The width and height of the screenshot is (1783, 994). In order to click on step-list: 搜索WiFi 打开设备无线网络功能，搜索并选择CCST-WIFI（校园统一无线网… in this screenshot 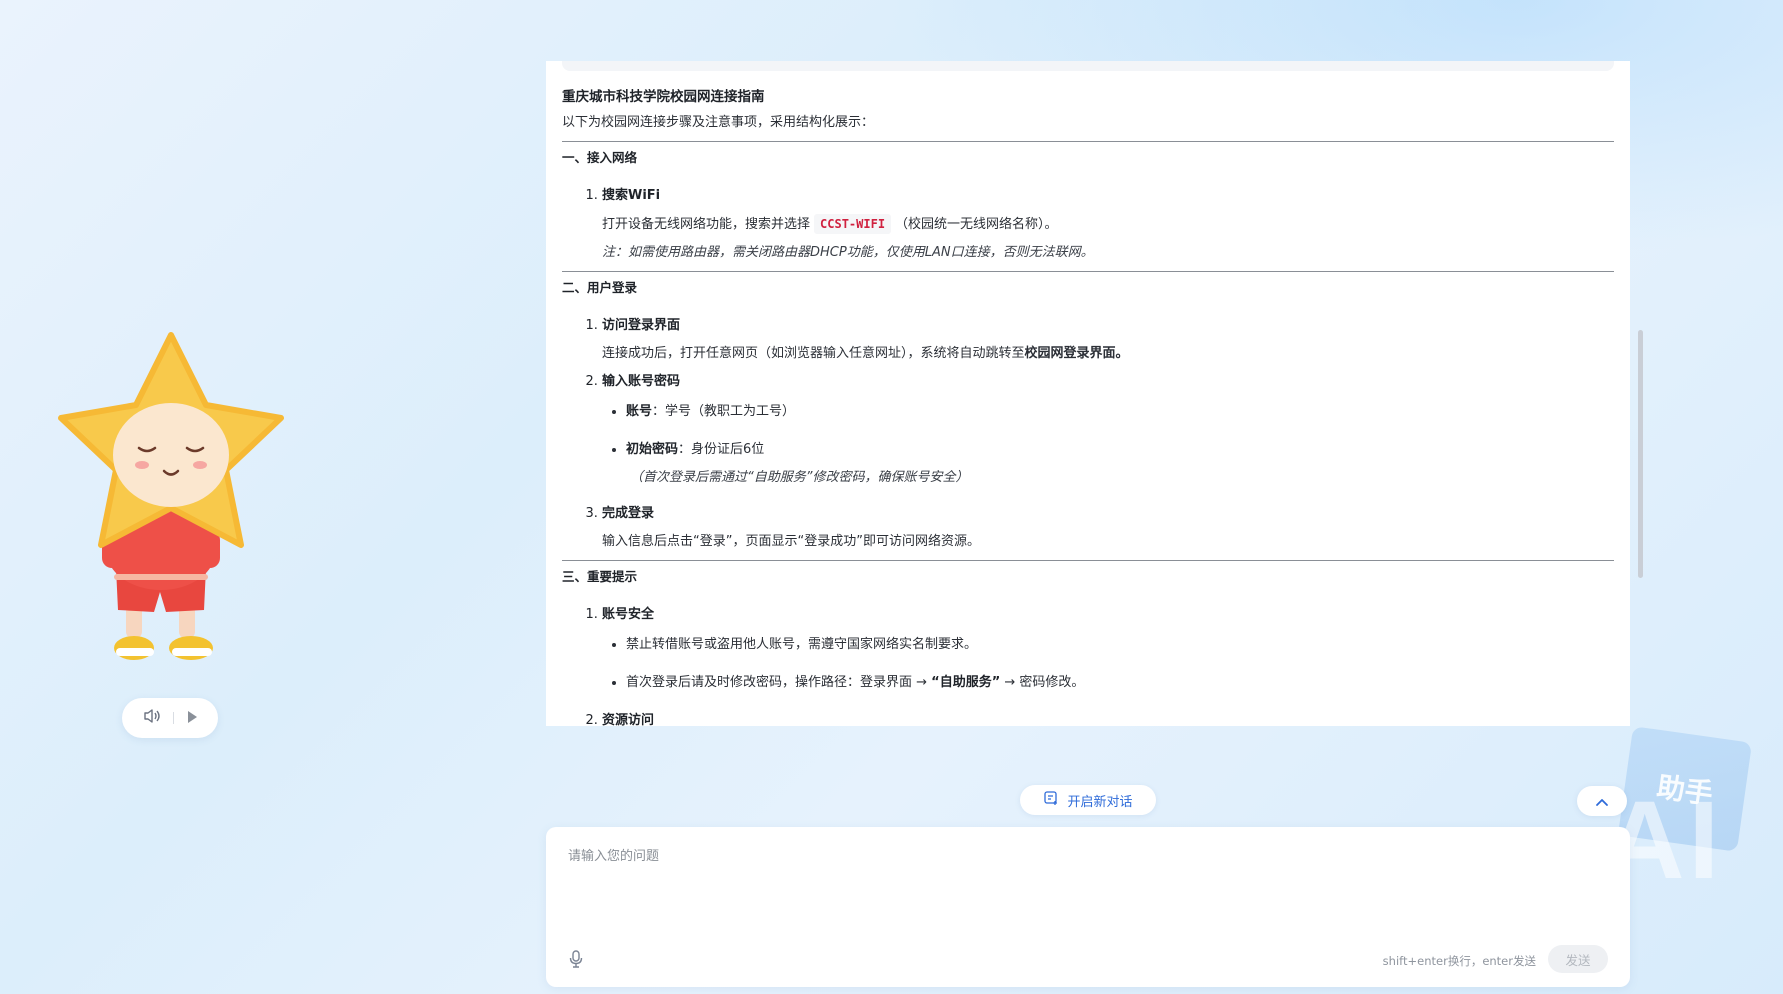, I will do `click(1088, 224)`.